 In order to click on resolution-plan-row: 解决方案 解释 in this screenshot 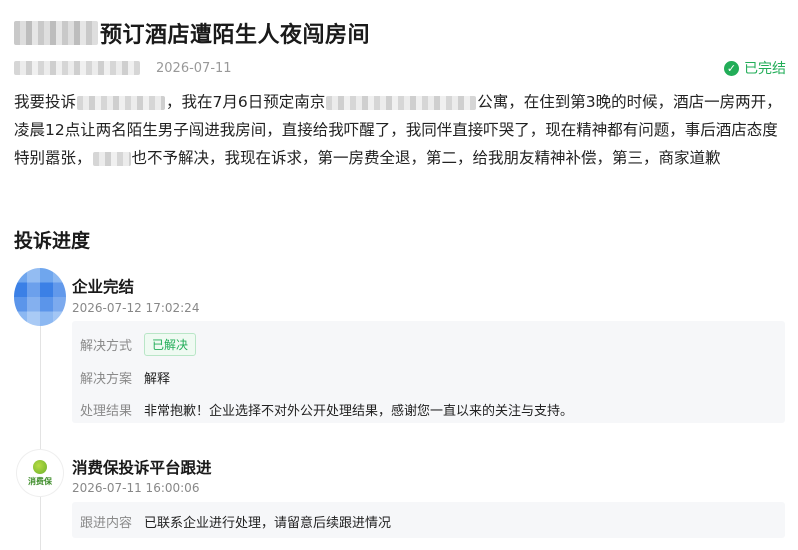, I will do `click(125, 377)`.